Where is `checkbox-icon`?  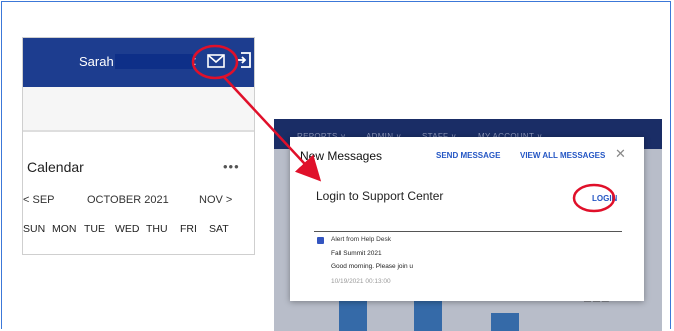 checkbox-icon is located at coordinates (320, 240).